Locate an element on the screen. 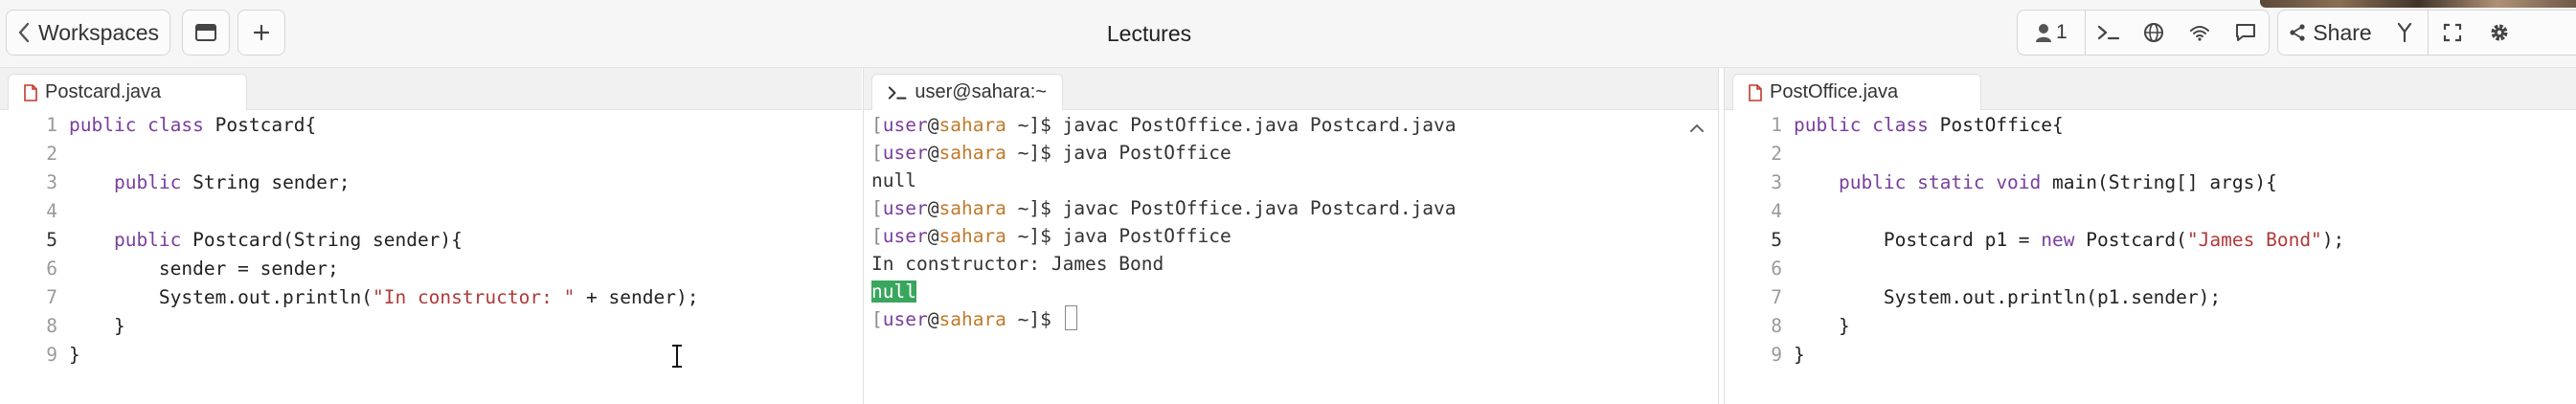  code-text: Postcard p1 = is located at coordinates (1918, 240).